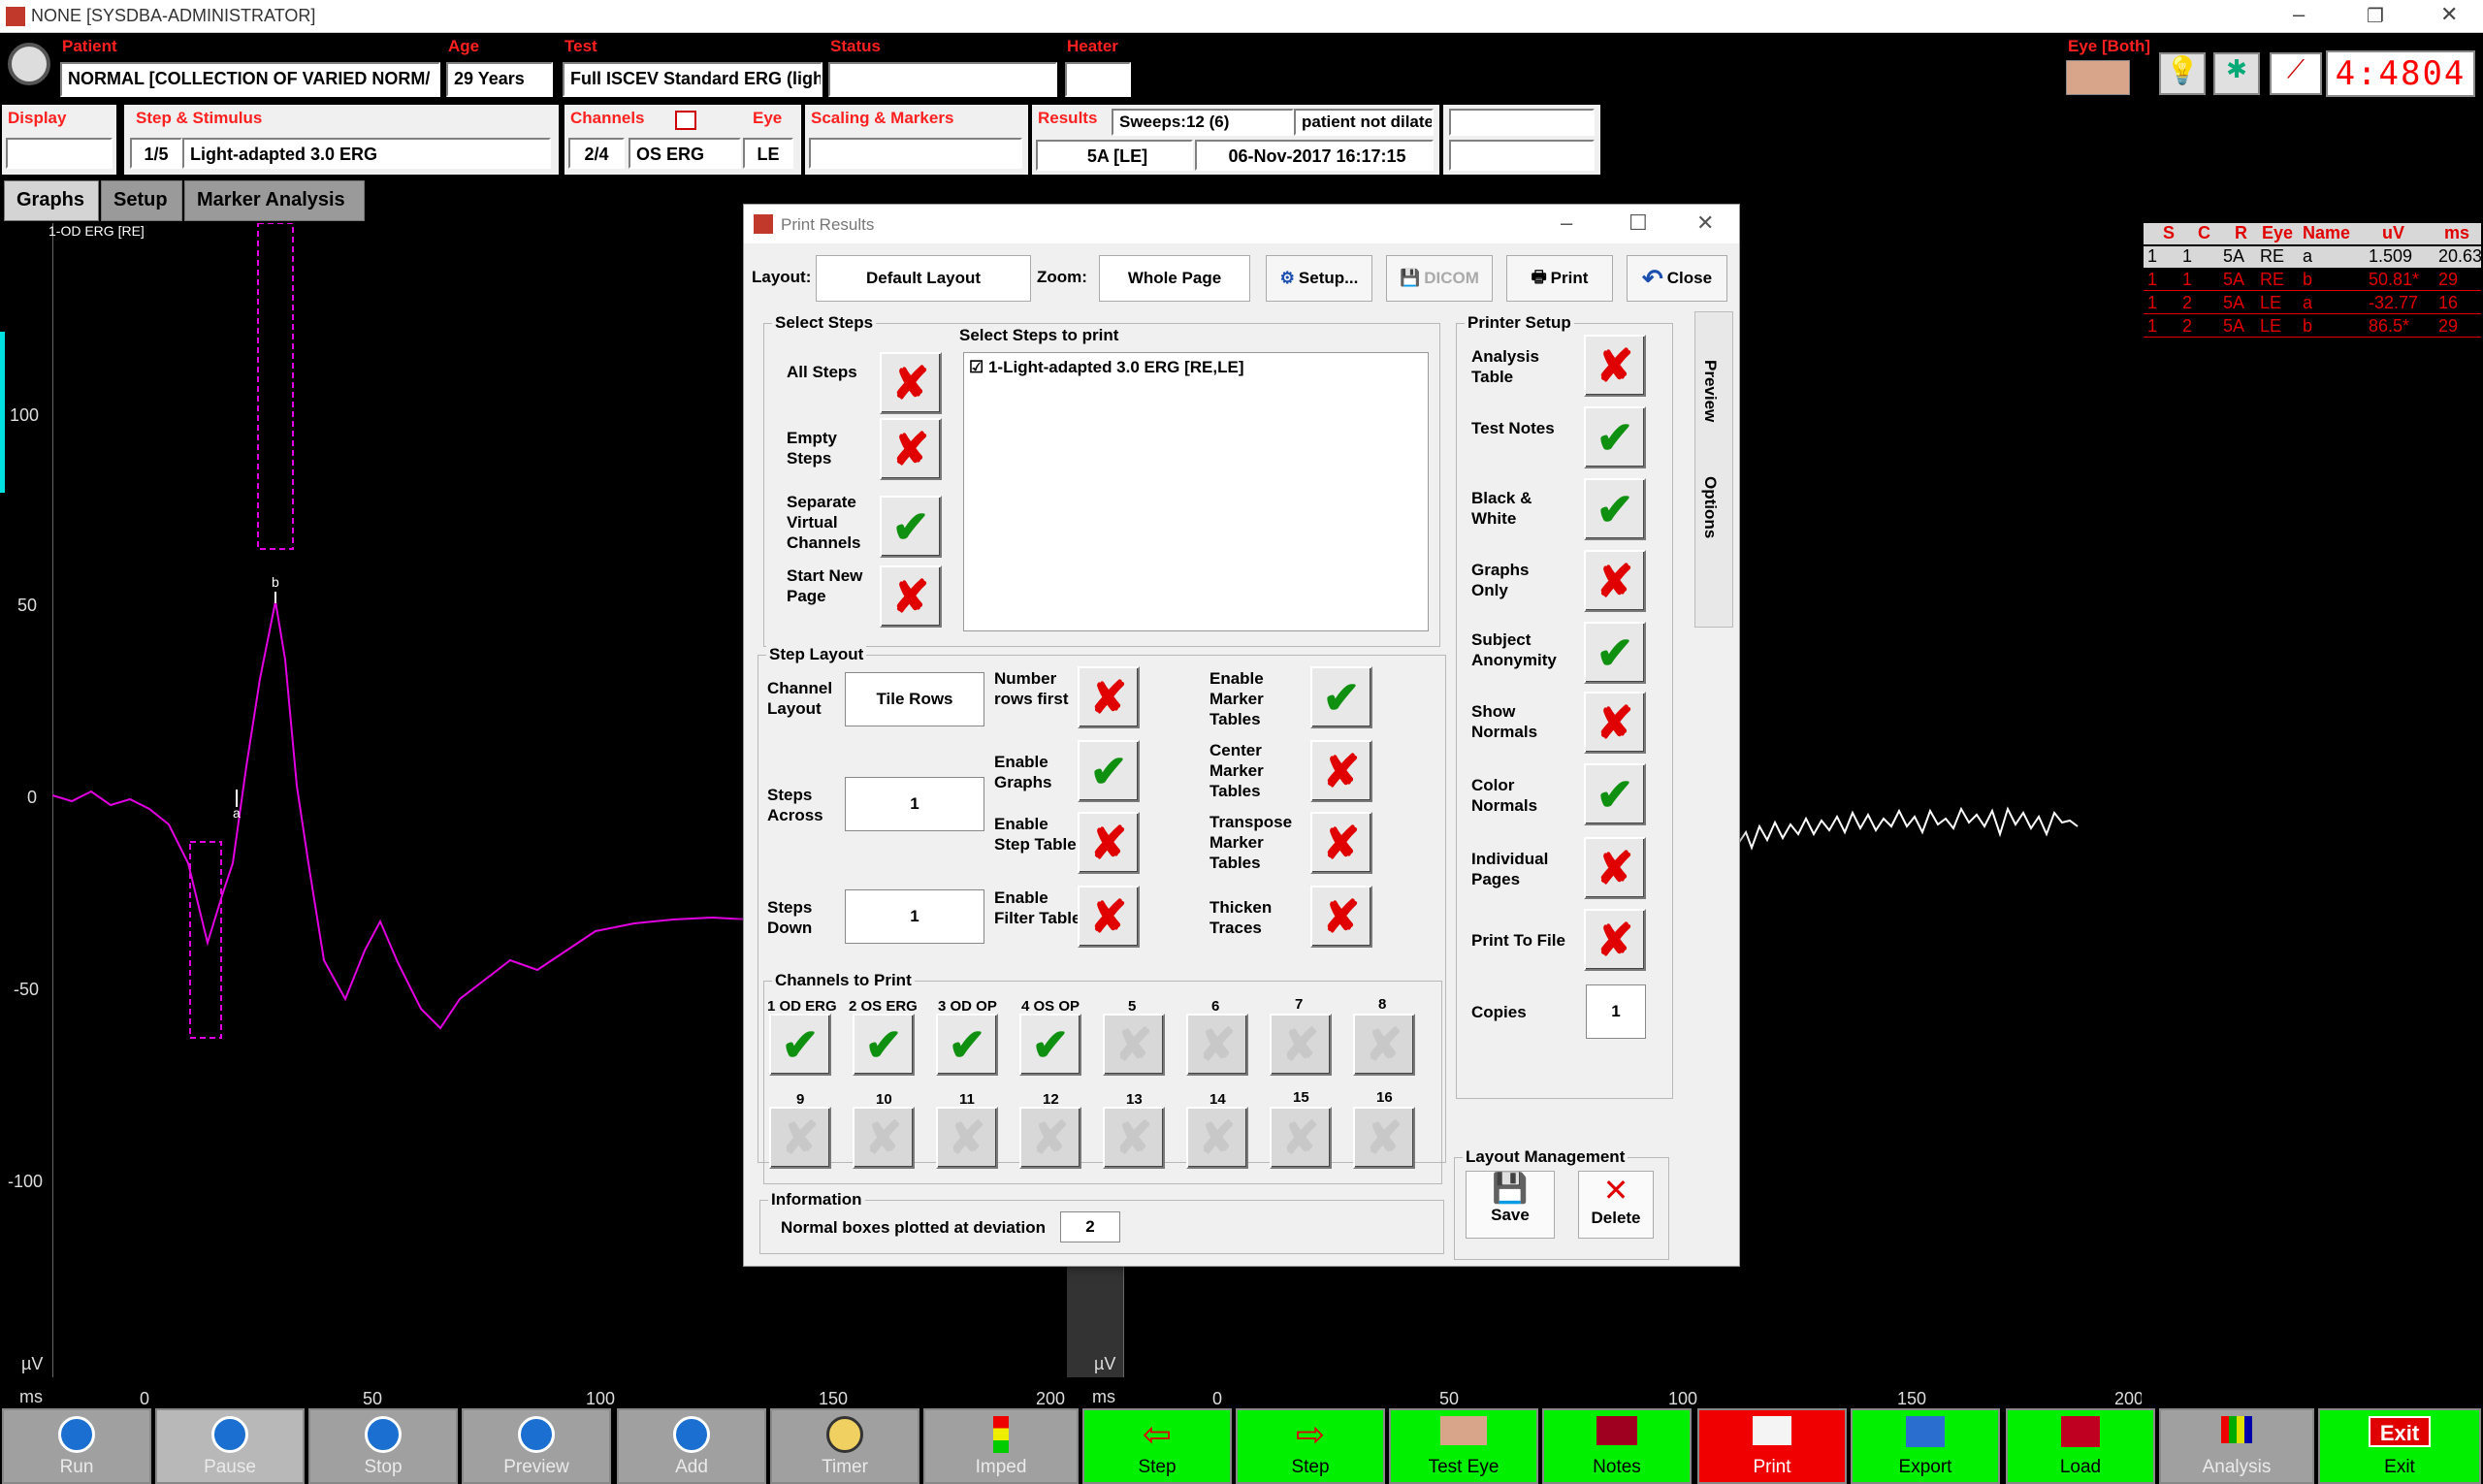 This screenshot has height=1484, width=2483. I want to click on table-row: 1 2 5A LE b 86.5* 29, so click(2312, 327).